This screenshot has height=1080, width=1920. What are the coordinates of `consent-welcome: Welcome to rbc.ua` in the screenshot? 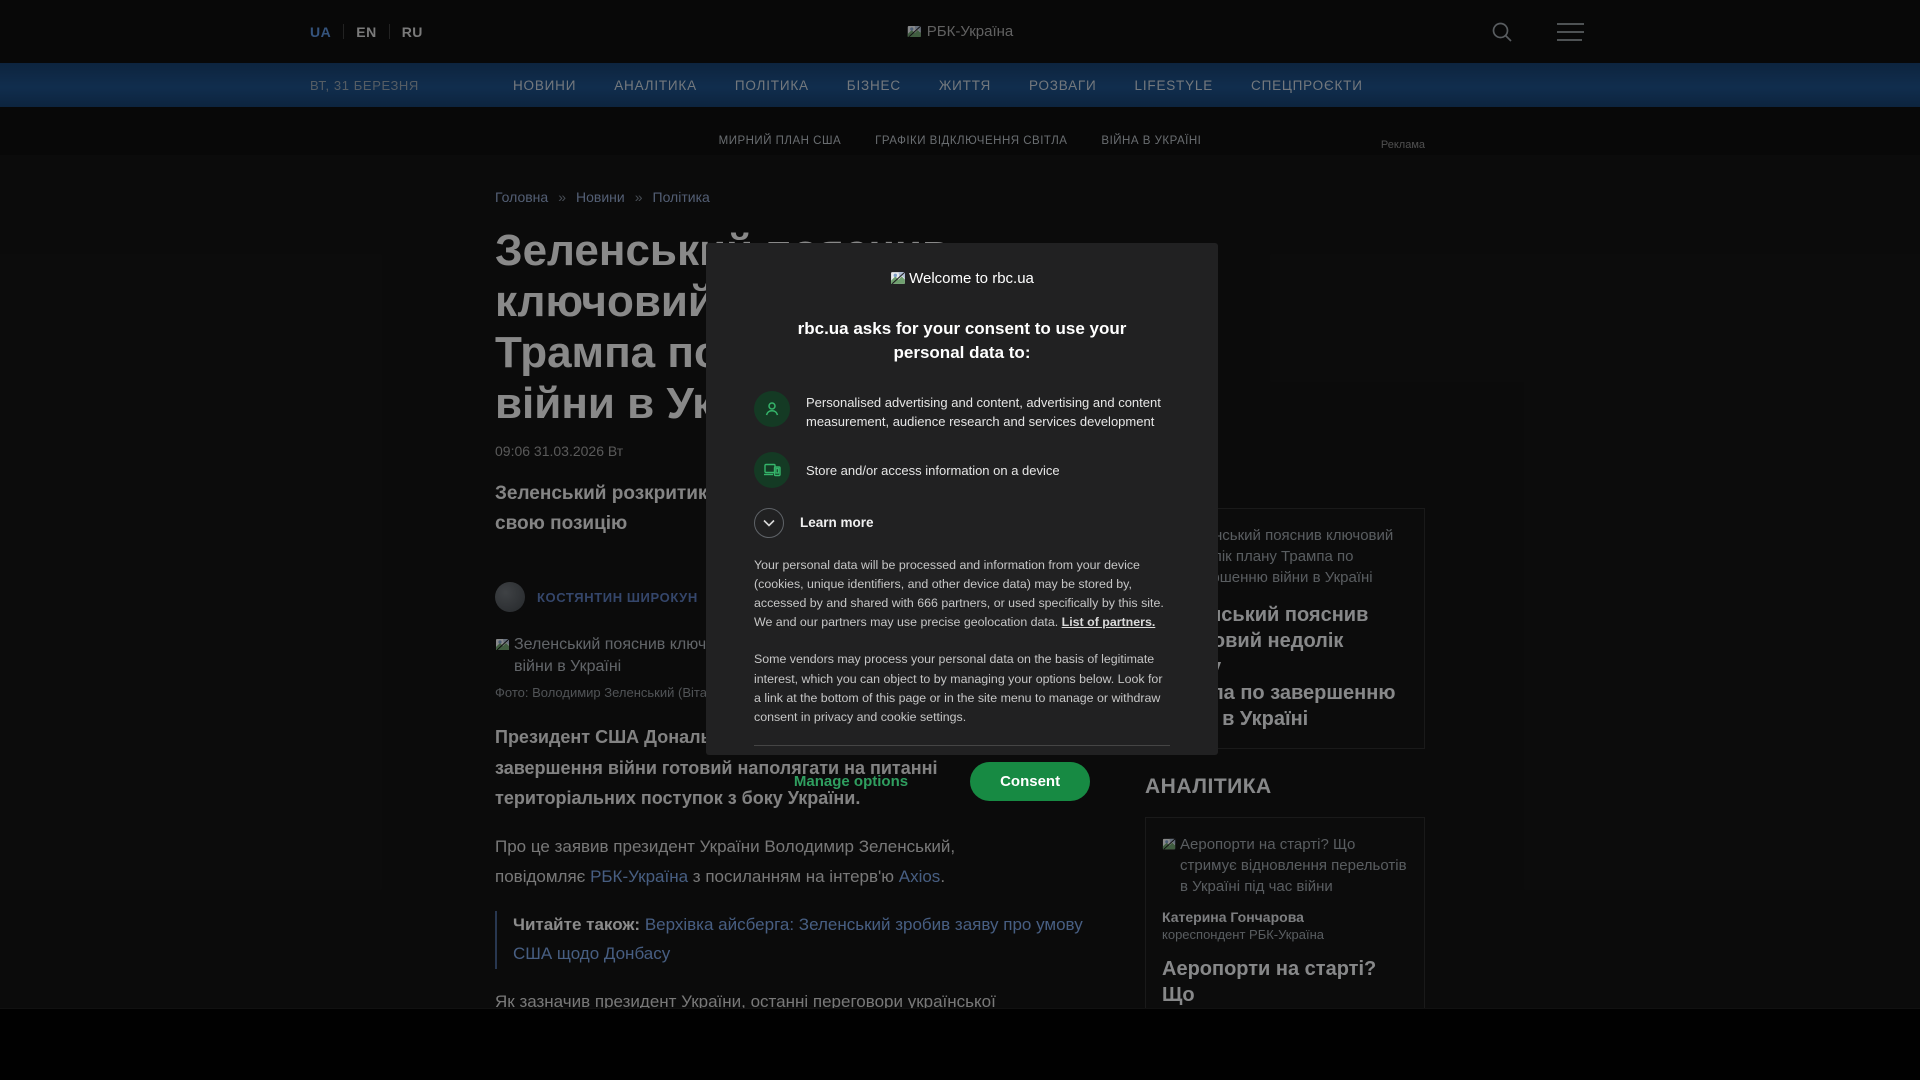 It's located at (962, 278).